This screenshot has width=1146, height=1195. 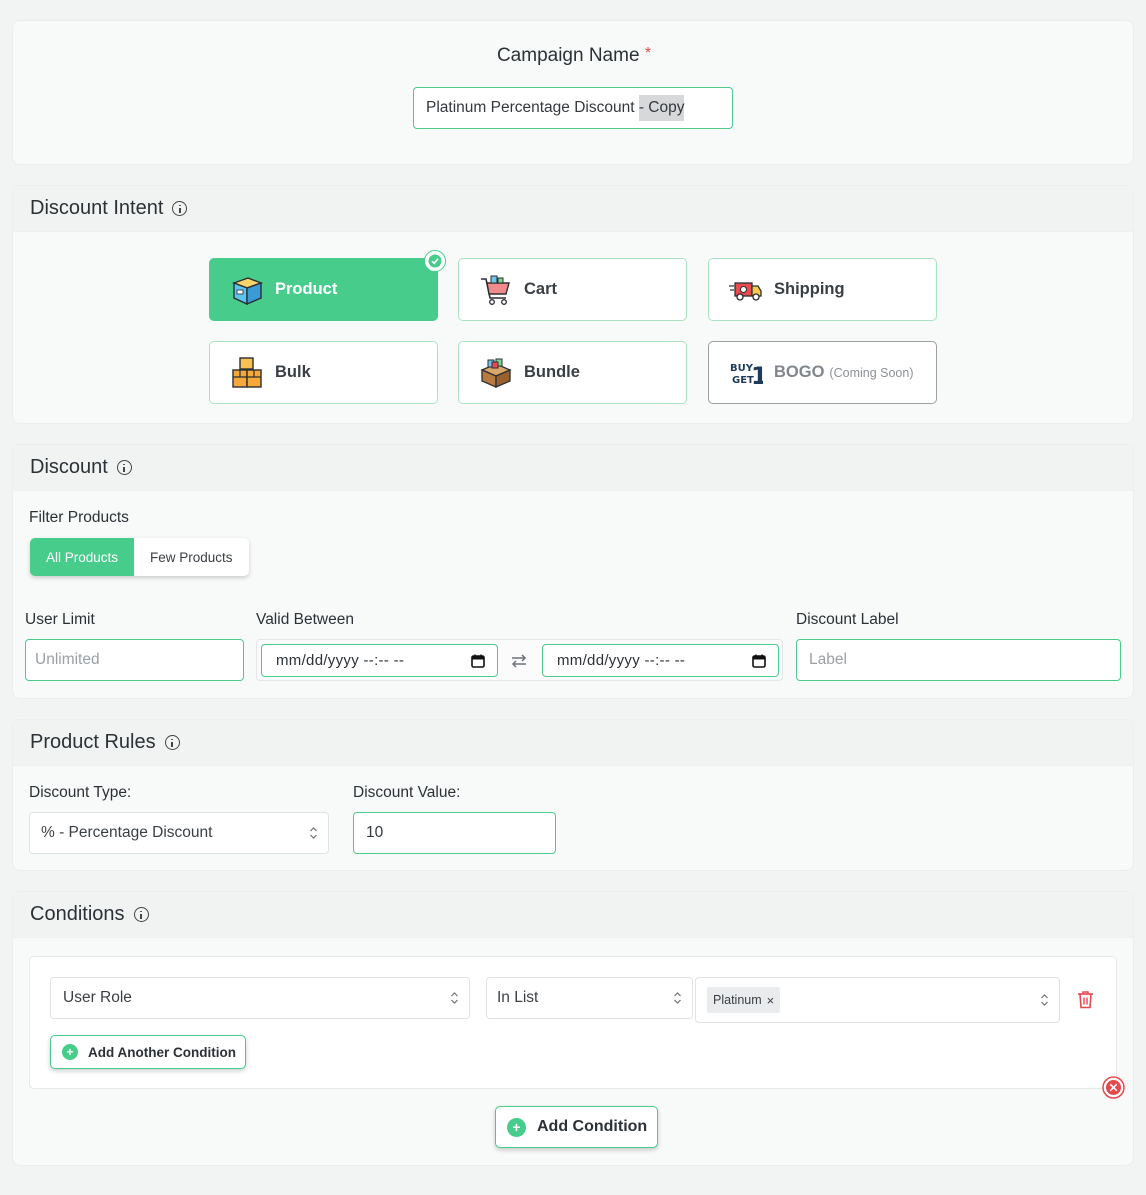 I want to click on required-mark: *, so click(x=648, y=53).